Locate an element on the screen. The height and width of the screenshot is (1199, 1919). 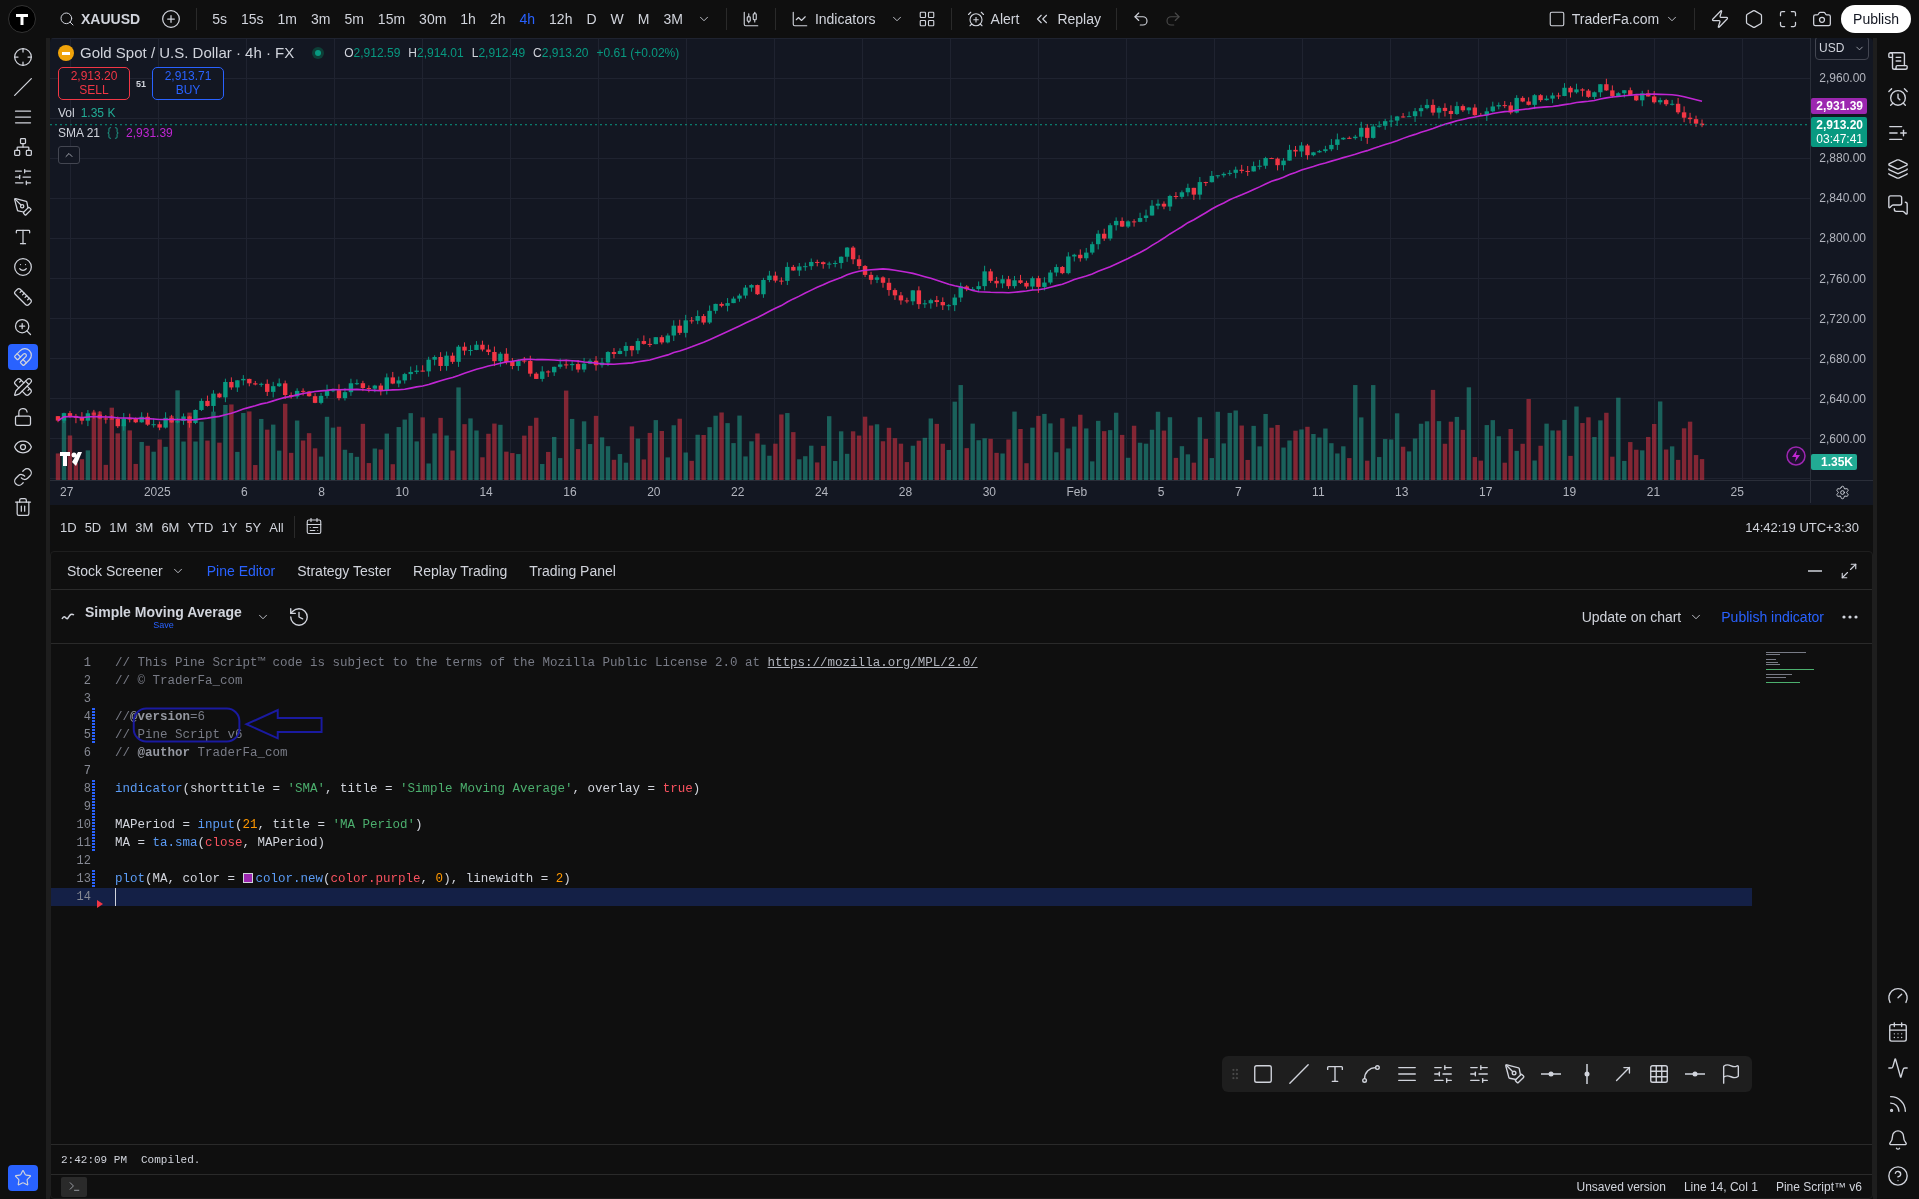
console-time: 2:42:09 PM is located at coordinates (94, 1159).